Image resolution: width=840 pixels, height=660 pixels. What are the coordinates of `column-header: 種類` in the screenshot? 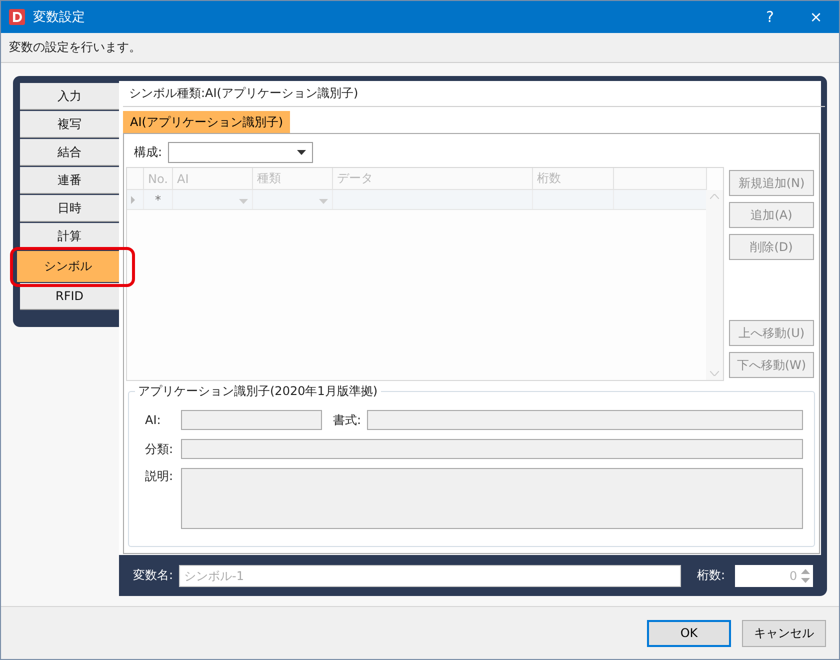 It's located at (292, 179).